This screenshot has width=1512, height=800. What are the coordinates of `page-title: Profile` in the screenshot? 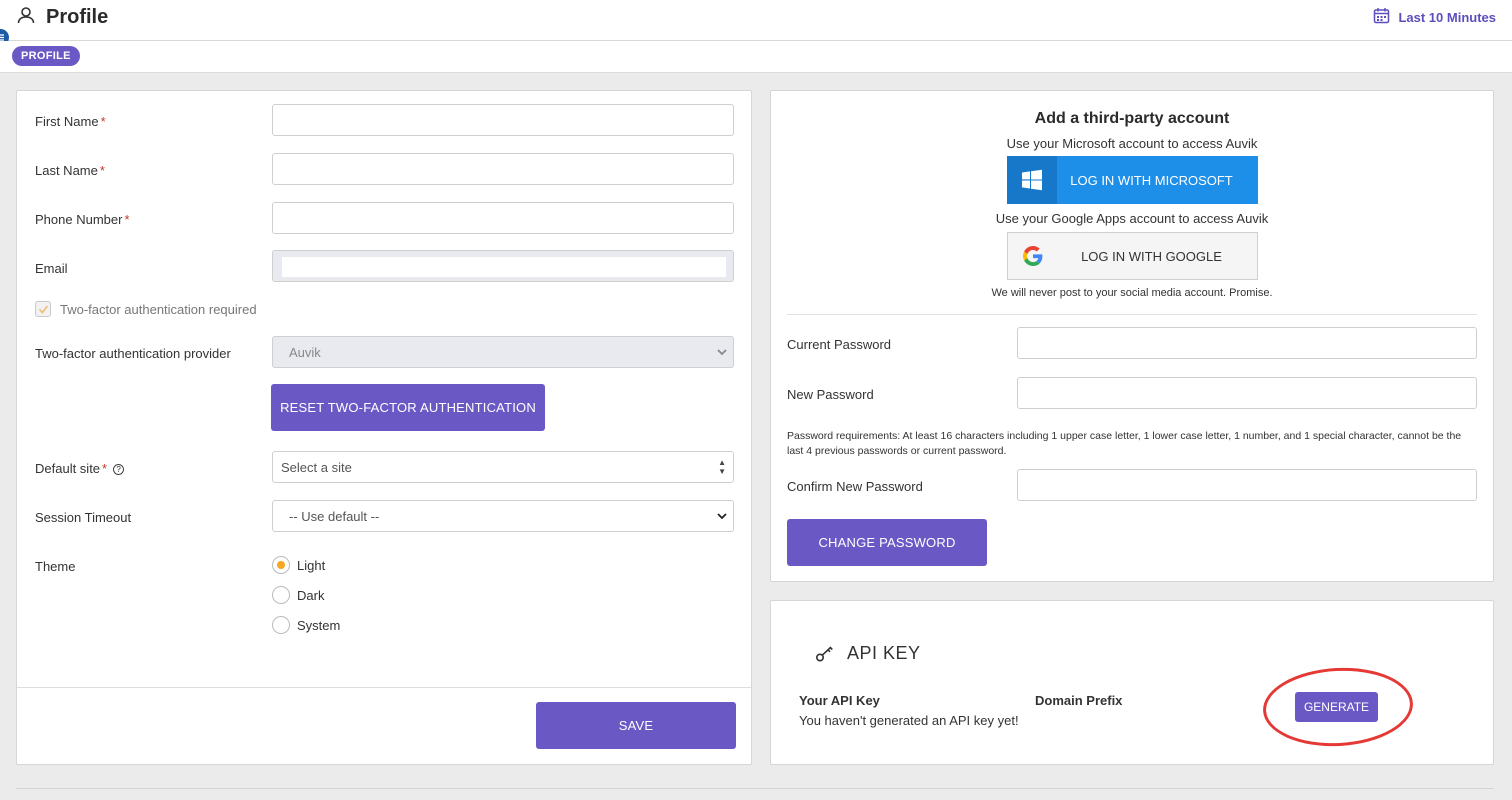 It's located at (77, 17).